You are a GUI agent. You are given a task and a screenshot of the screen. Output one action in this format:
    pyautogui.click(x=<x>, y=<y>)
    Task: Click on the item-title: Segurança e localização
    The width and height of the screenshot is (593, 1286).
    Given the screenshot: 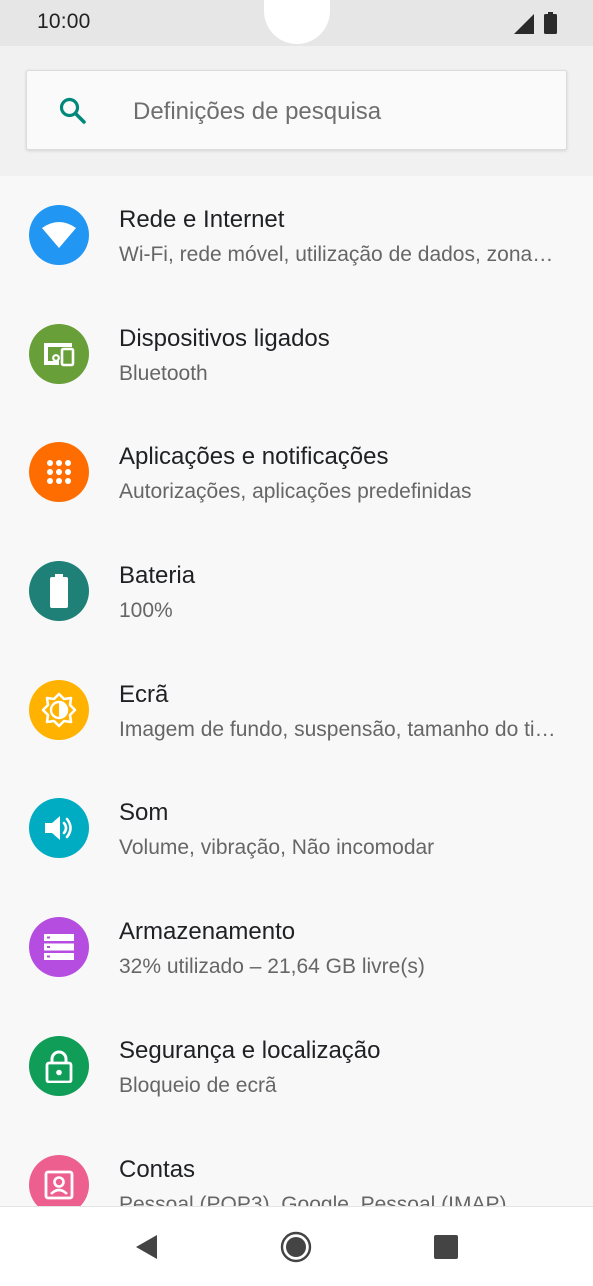 What is the action you would take?
    pyautogui.click(x=250, y=1050)
    